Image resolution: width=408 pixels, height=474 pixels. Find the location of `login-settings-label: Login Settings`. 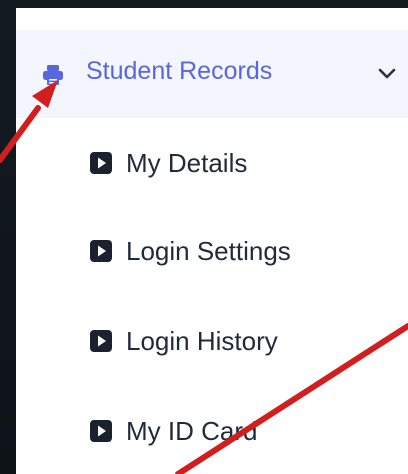

login-settings-label: Login Settings is located at coordinates (208, 251).